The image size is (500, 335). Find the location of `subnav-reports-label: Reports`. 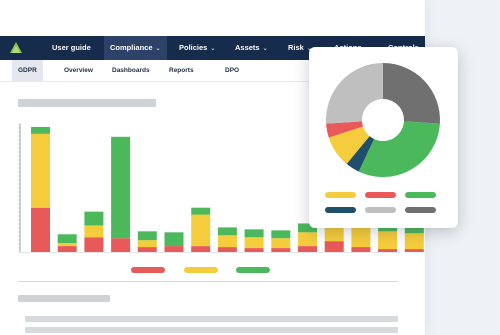

subnav-reports-label: Reports is located at coordinates (181, 70).